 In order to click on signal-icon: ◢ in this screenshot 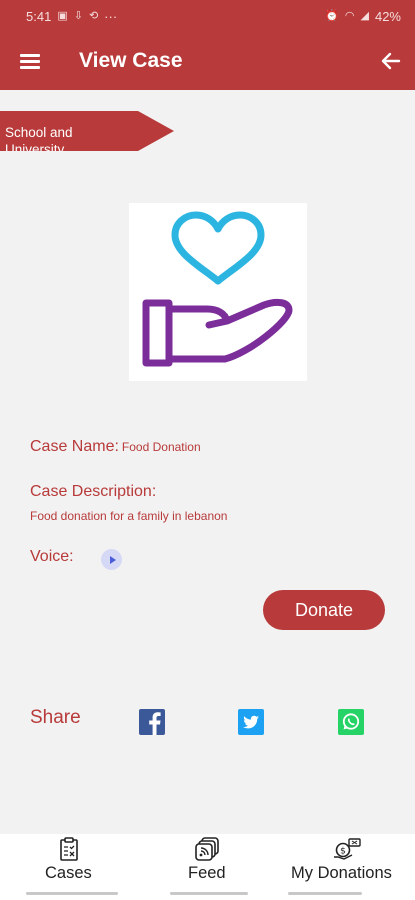, I will do `click(364, 15)`.